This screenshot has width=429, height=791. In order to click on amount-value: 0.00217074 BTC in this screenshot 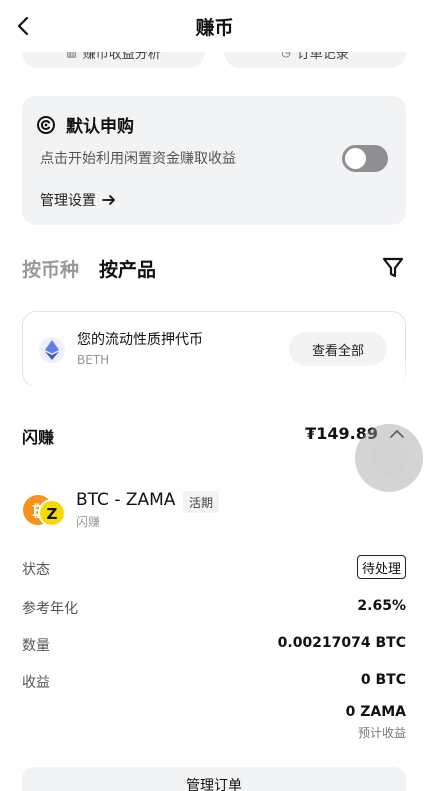, I will do `click(341, 643)`.